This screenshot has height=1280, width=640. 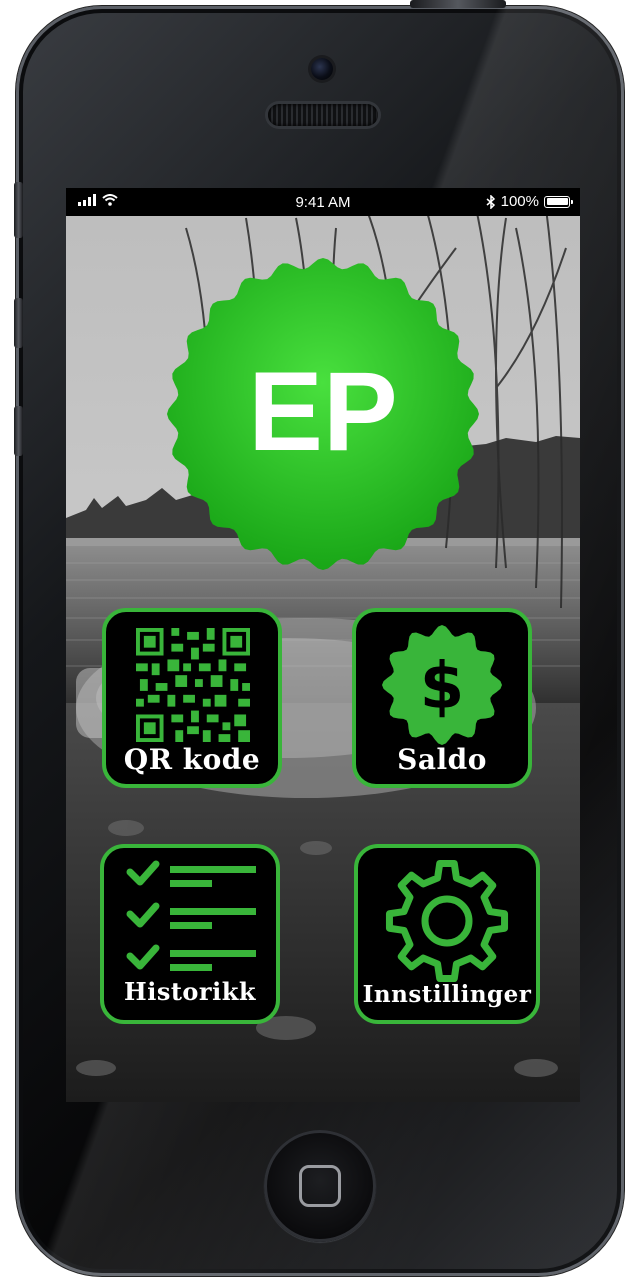 I want to click on status-right: 100%, so click(x=529, y=201).